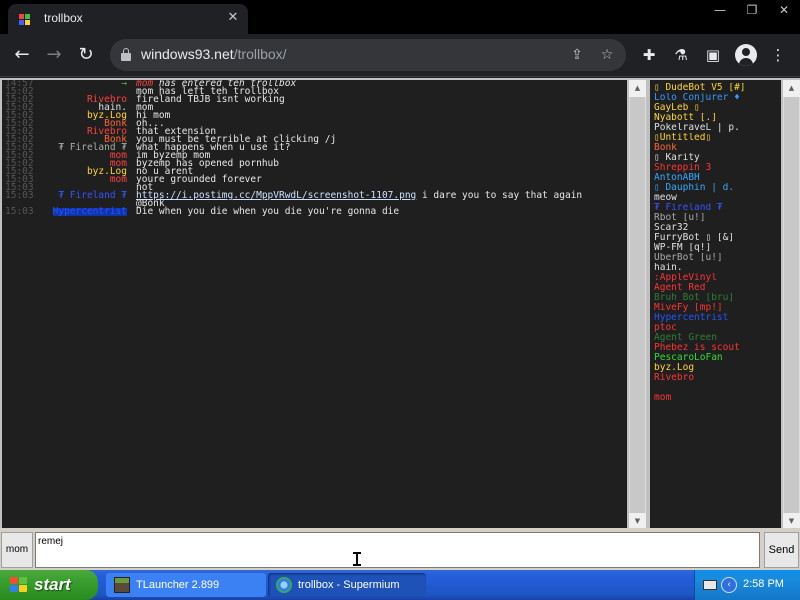  I want to click on back-icon: ←, so click(22, 55).